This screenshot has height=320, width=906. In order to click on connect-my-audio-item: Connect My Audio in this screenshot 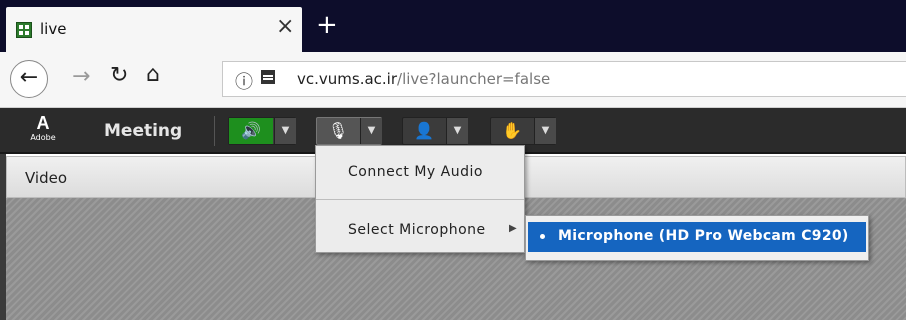, I will do `click(420, 172)`.